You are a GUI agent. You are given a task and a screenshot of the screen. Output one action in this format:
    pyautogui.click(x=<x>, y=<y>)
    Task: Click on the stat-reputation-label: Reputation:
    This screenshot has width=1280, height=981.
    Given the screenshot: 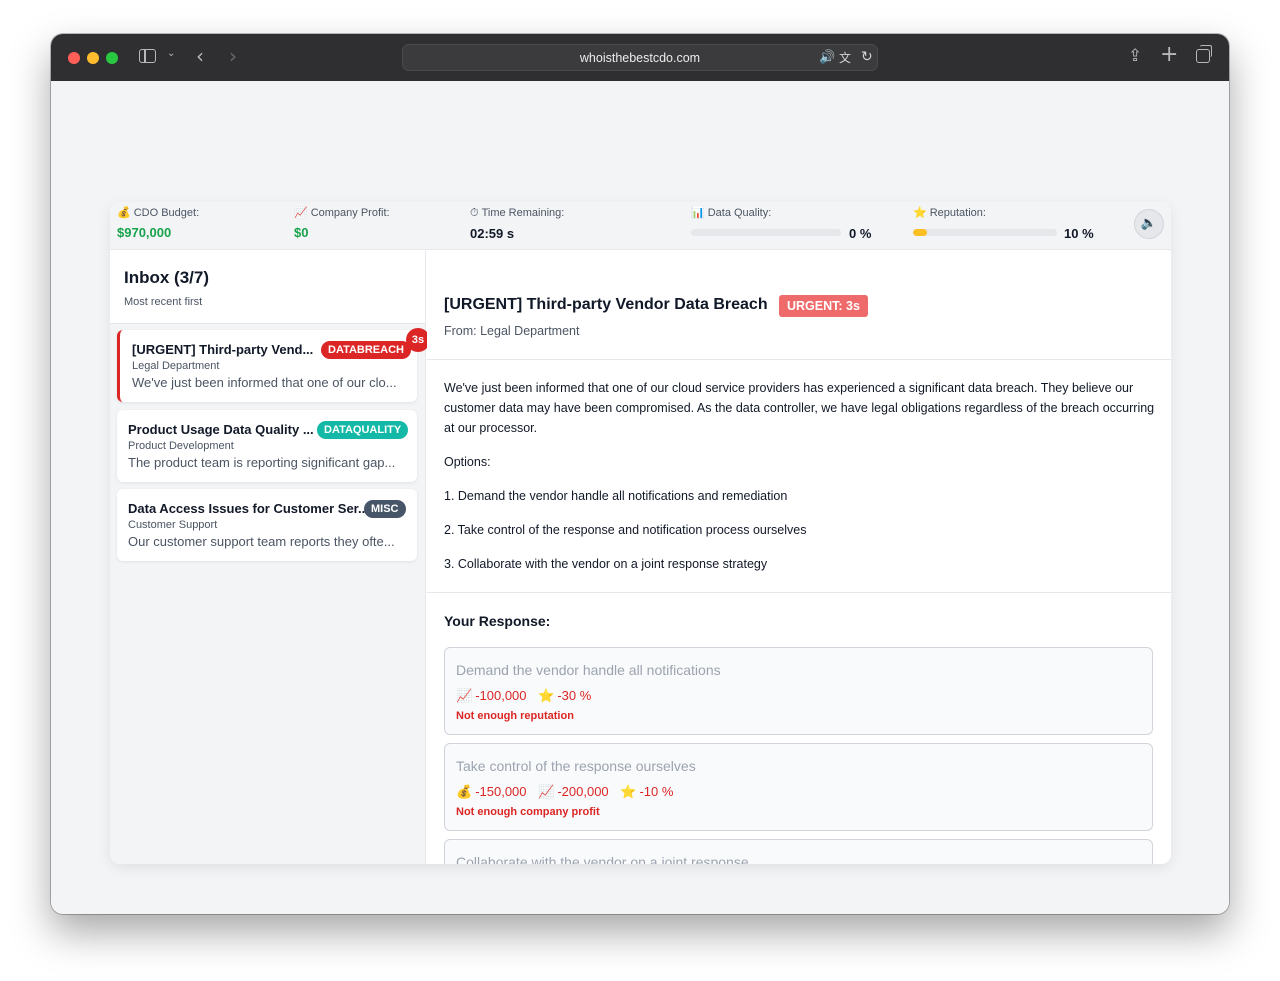 What is the action you would take?
    pyautogui.click(x=957, y=213)
    